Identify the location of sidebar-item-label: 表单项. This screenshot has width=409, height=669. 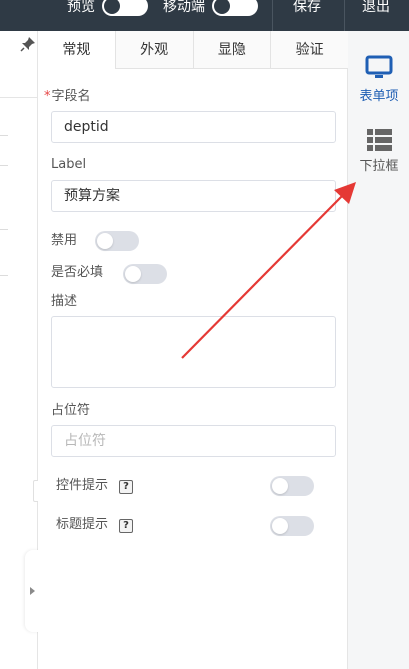
(379, 96).